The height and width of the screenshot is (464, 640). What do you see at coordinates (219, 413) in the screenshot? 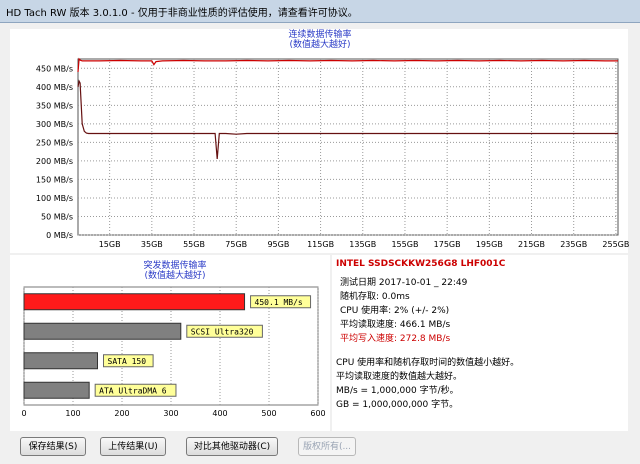
I see `burst-x-tick-label: 400` at bounding box center [219, 413].